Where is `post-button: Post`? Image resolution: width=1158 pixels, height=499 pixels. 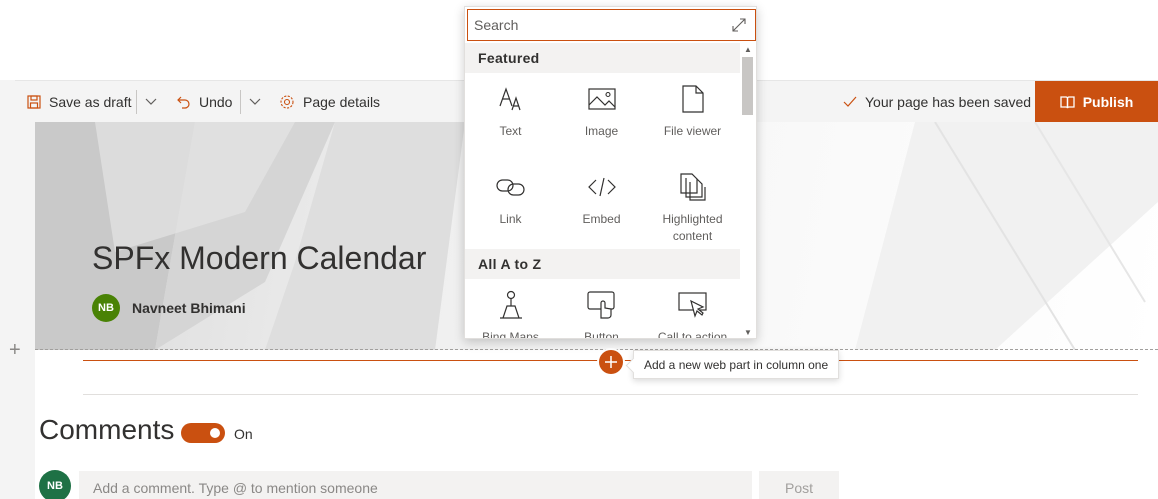
post-button: Post is located at coordinates (799, 485).